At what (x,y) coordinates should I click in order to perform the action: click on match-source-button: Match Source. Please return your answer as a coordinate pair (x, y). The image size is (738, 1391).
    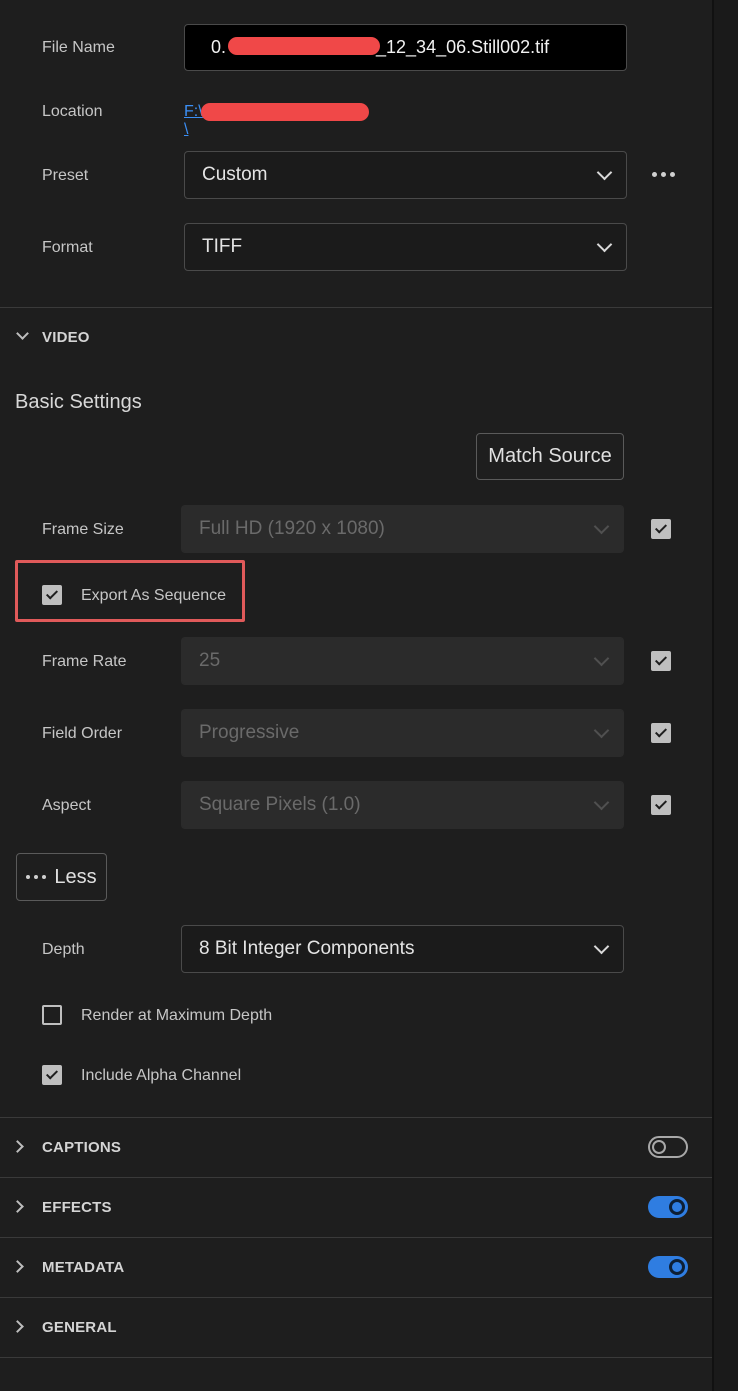
    Looking at the image, I should click on (550, 456).